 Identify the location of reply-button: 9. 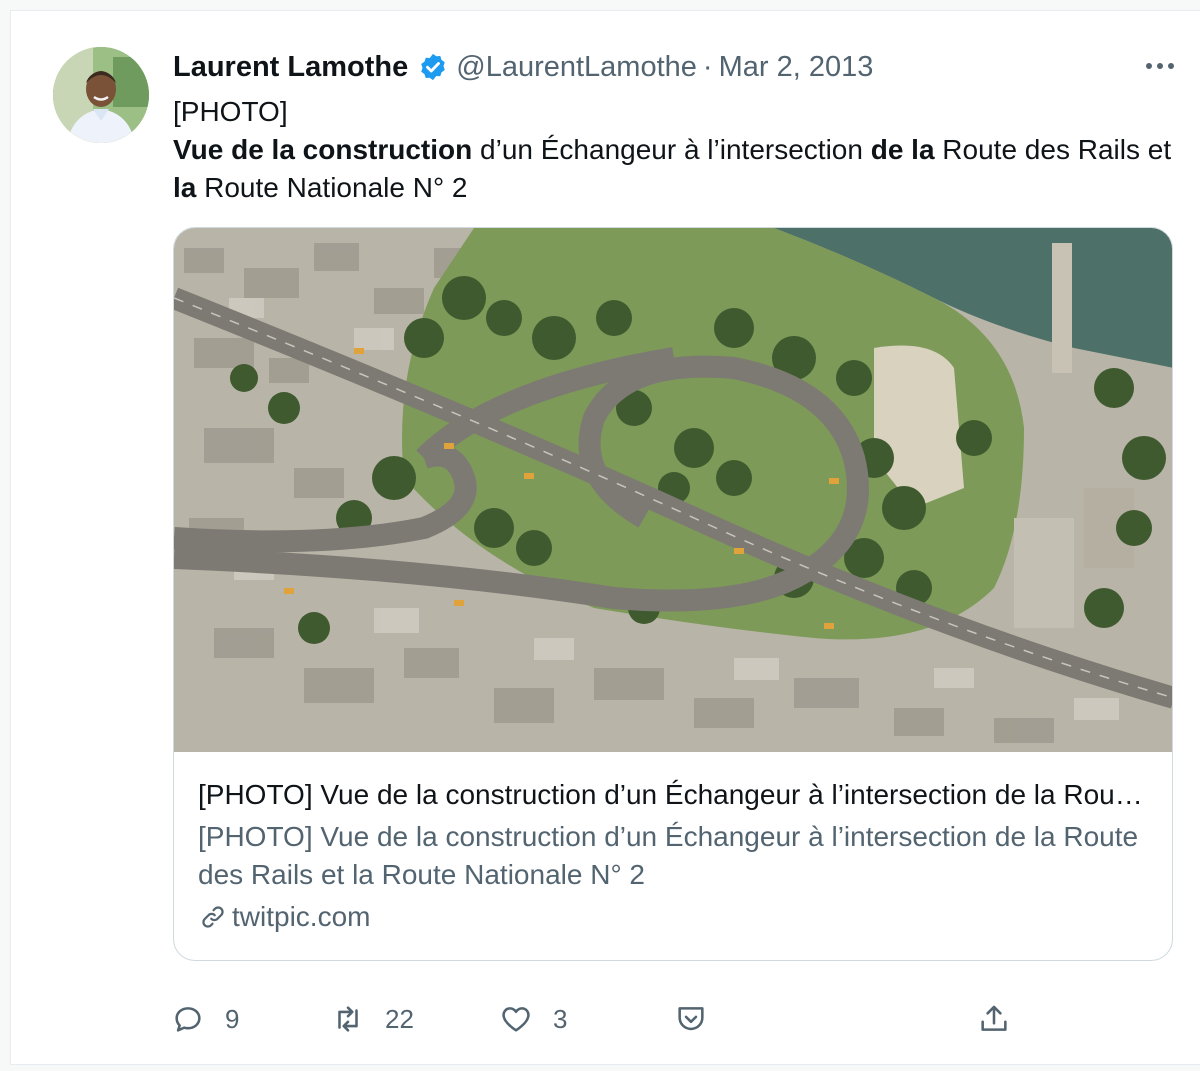
(205, 1019).